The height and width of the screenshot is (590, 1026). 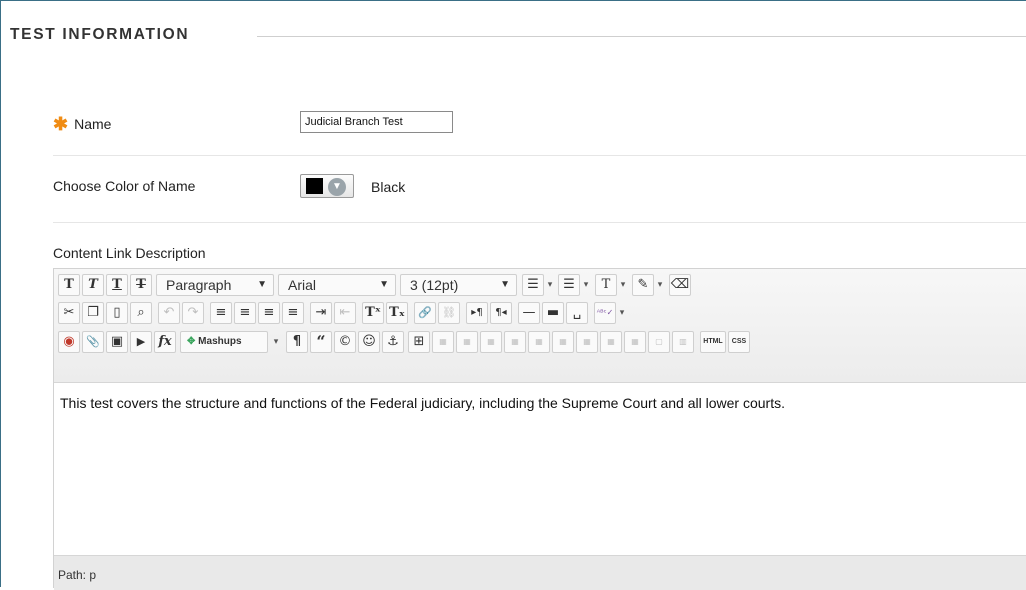 I want to click on split-cells-icon: ▢, so click(x=659, y=342).